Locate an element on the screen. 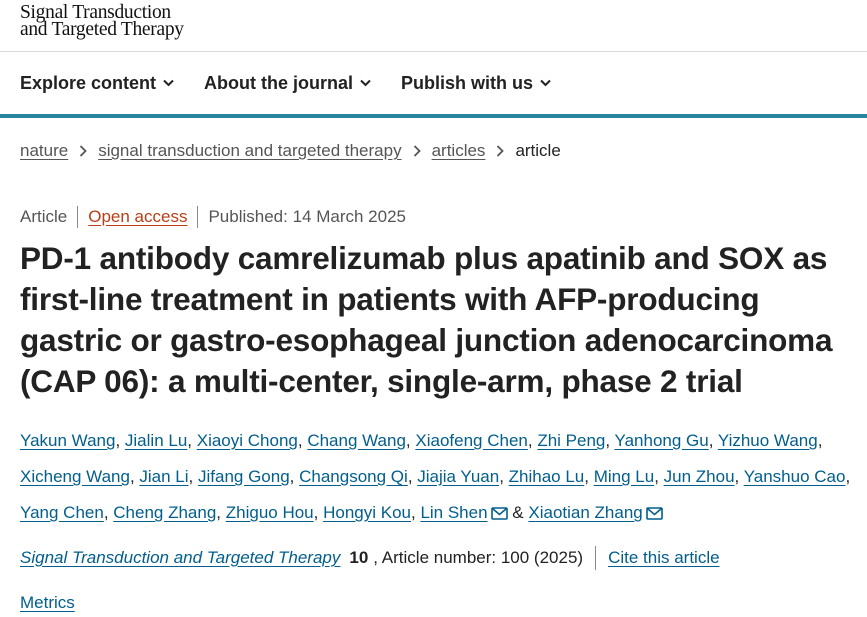 This screenshot has height=617, width=867. author-link: Yanshuo Cao is located at coordinates (795, 476).